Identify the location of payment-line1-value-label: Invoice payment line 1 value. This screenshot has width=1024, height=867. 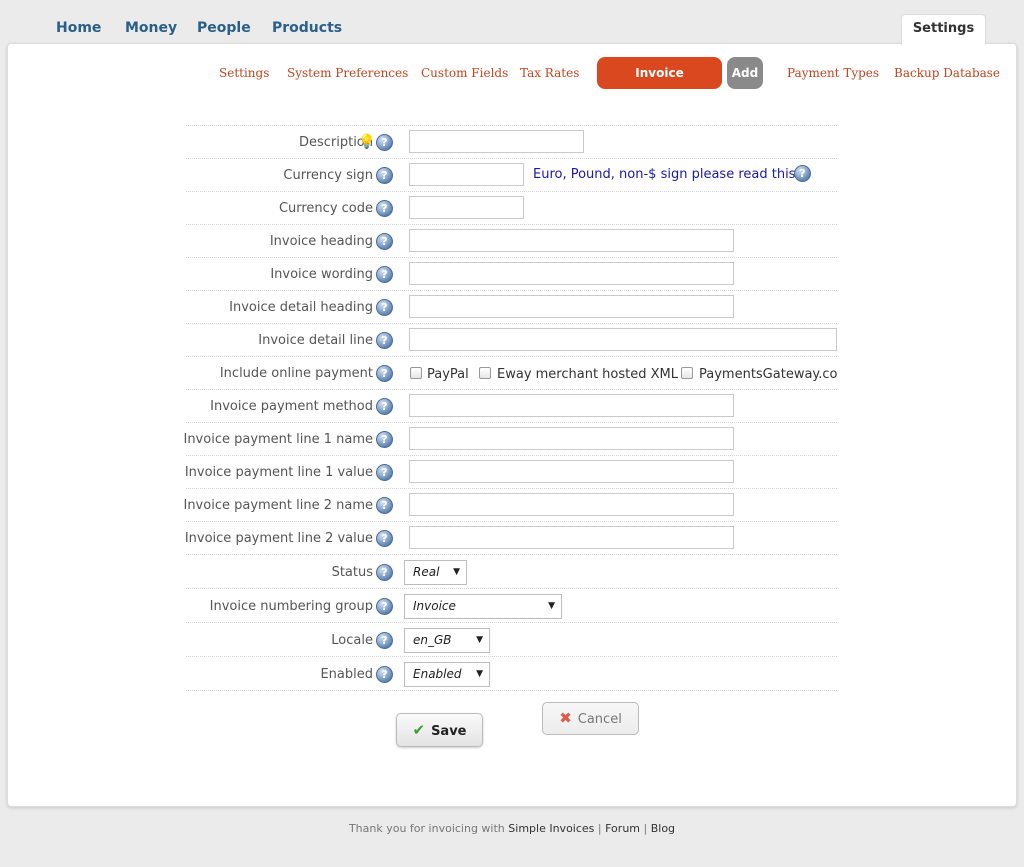
(278, 472).